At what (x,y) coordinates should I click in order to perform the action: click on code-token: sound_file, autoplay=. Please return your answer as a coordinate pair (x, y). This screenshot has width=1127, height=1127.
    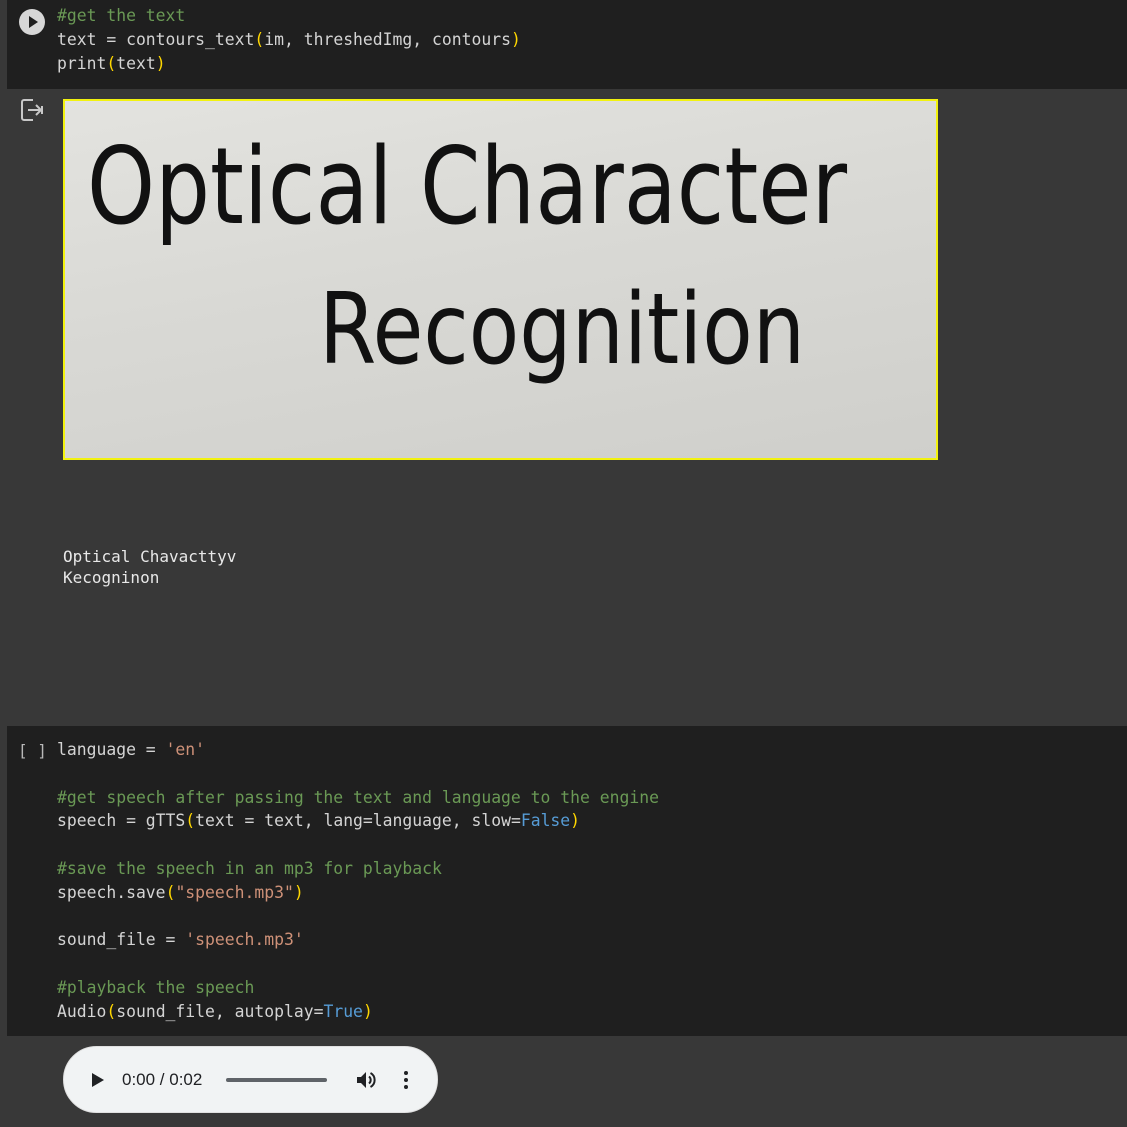
    Looking at the image, I should click on (220, 1011).